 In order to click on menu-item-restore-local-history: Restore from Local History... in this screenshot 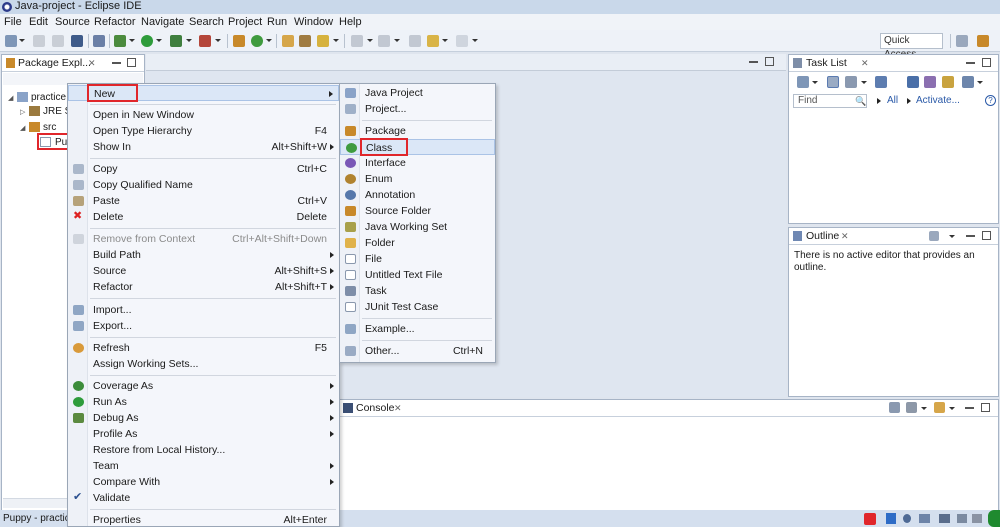, I will do `click(203, 450)`.